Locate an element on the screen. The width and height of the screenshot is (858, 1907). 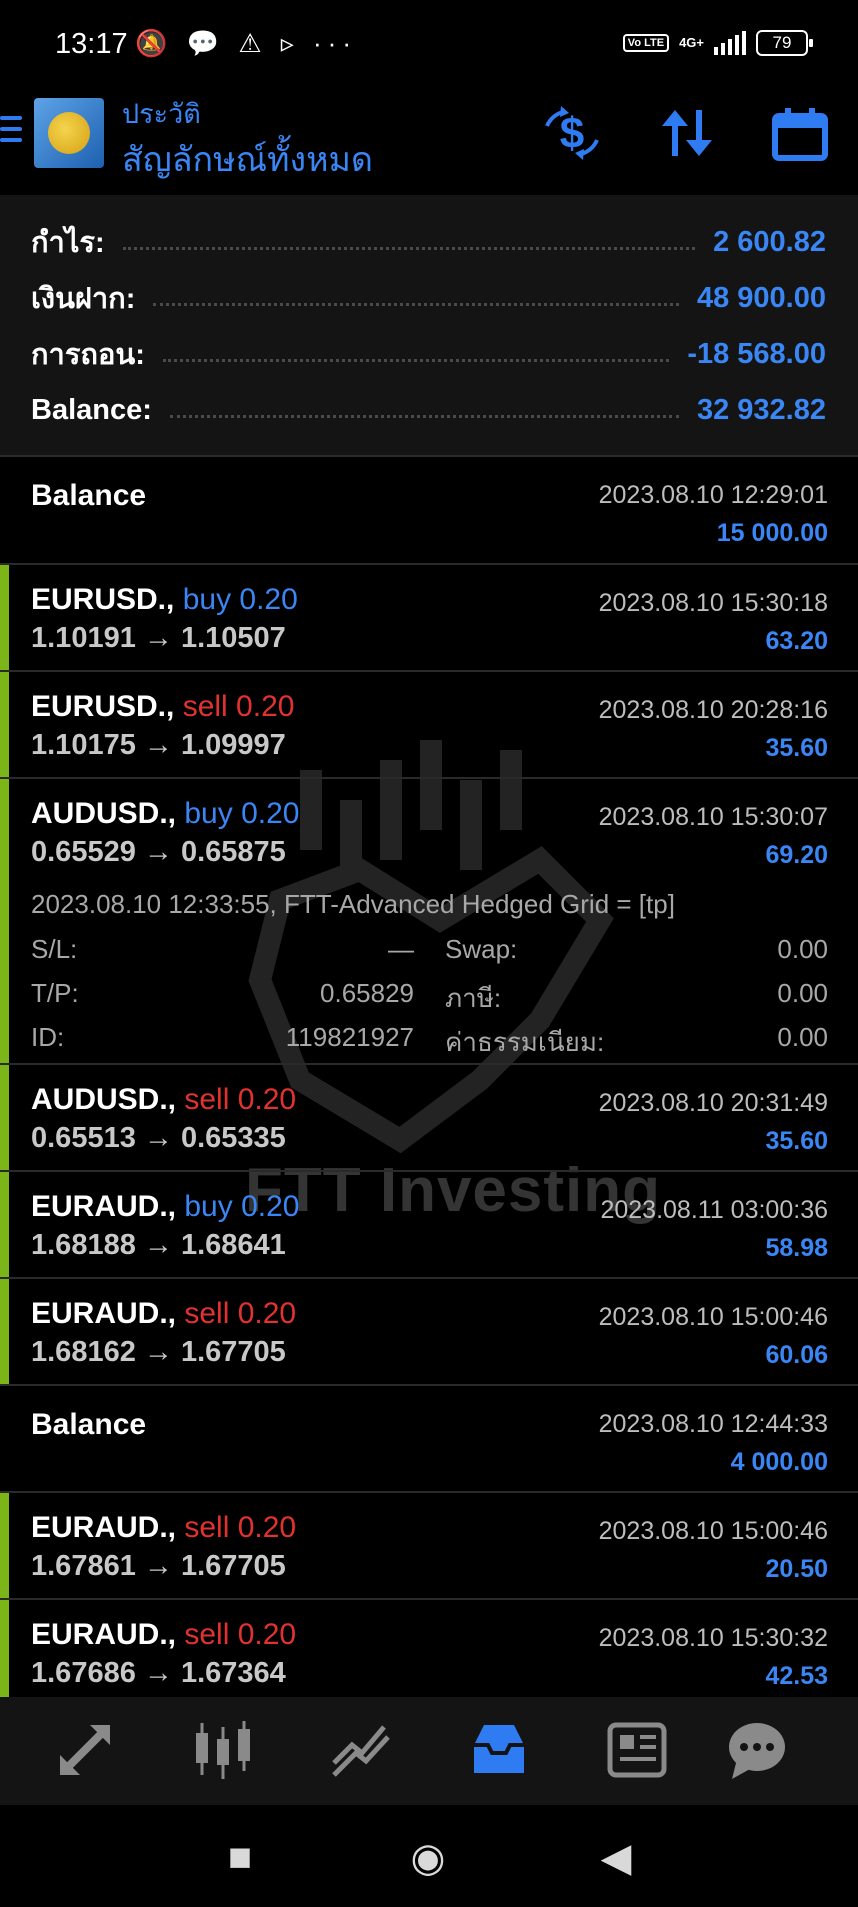
trade-icon is located at coordinates (361, 1750).